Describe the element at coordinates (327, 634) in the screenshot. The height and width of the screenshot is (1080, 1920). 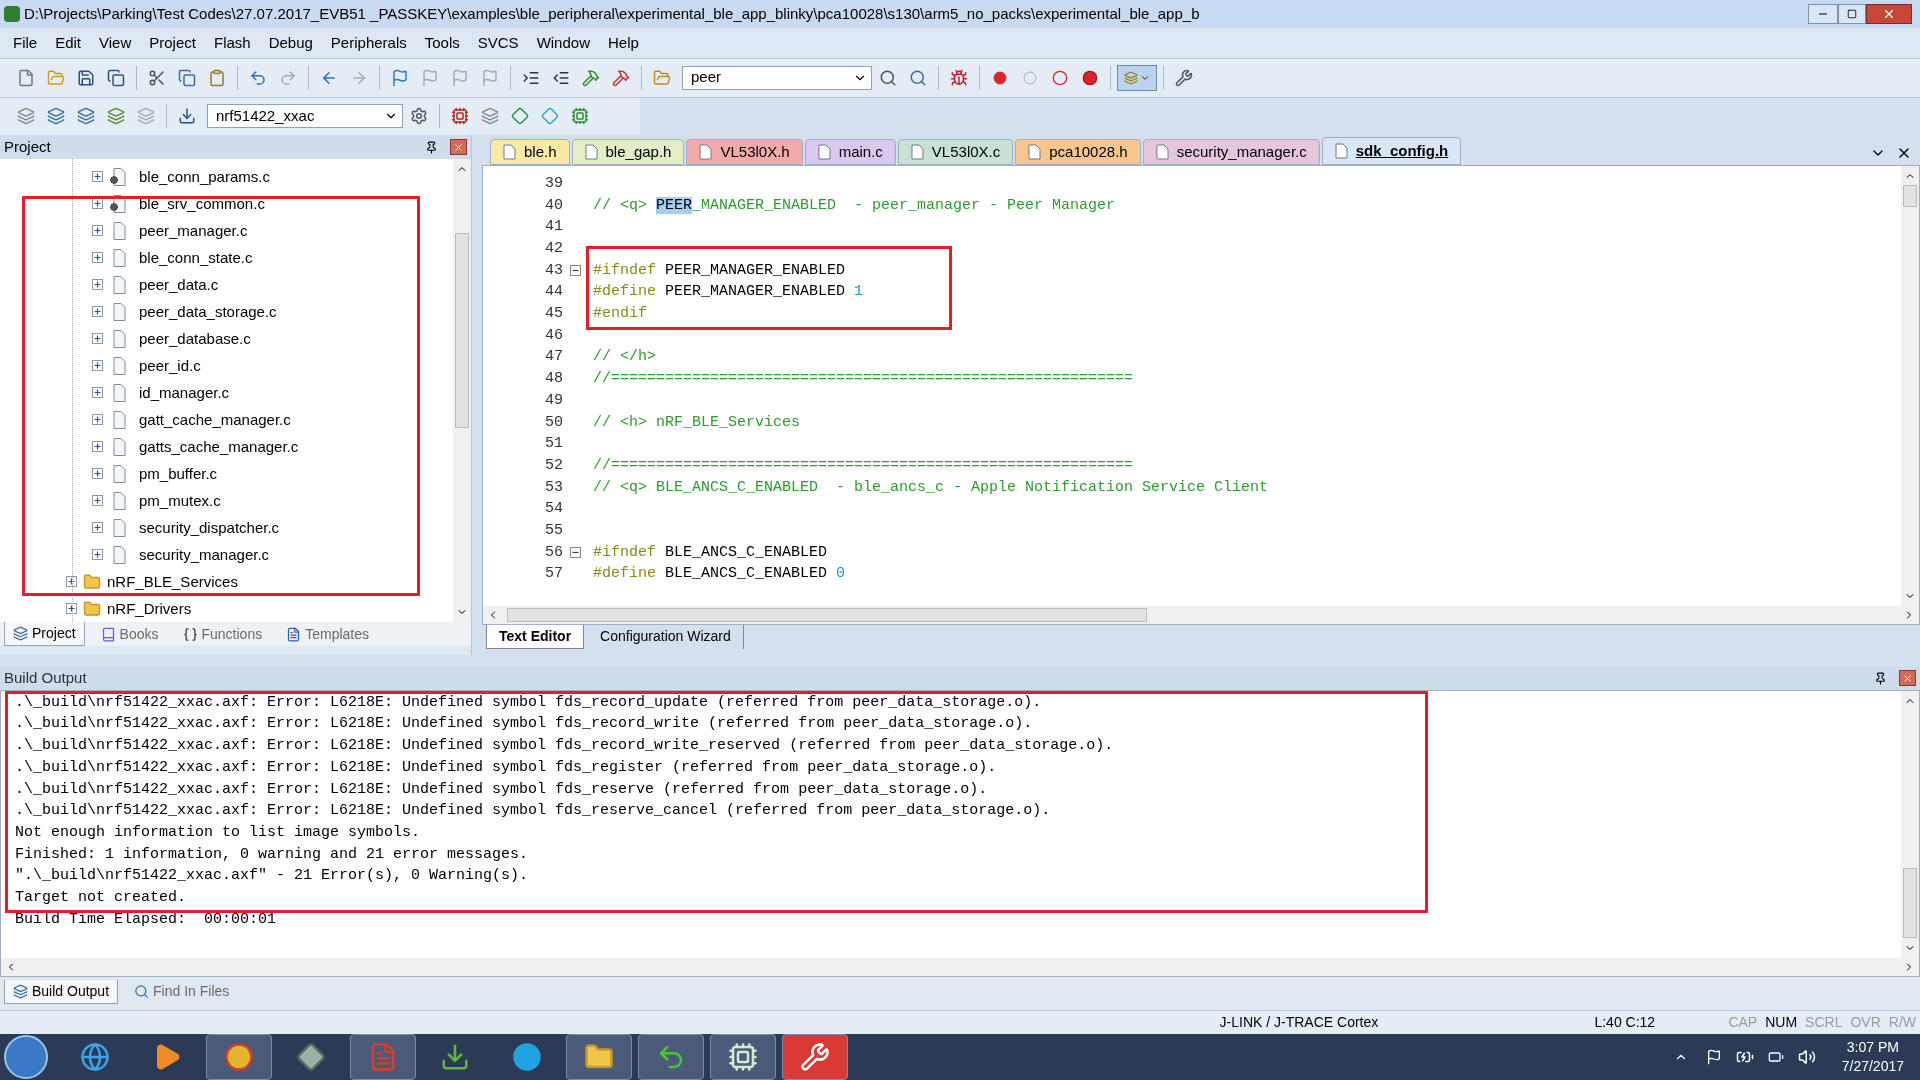
I see `panel-tab: Templates` at that location.